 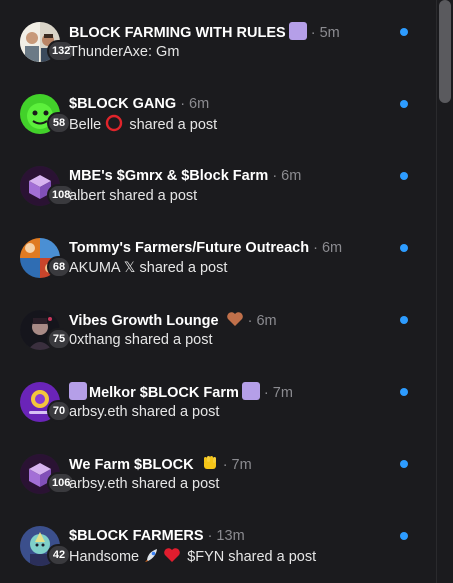 What do you see at coordinates (169, 176) in the screenshot?
I see `conversation-title: MBE's $Gmrx & $Block Farm` at bounding box center [169, 176].